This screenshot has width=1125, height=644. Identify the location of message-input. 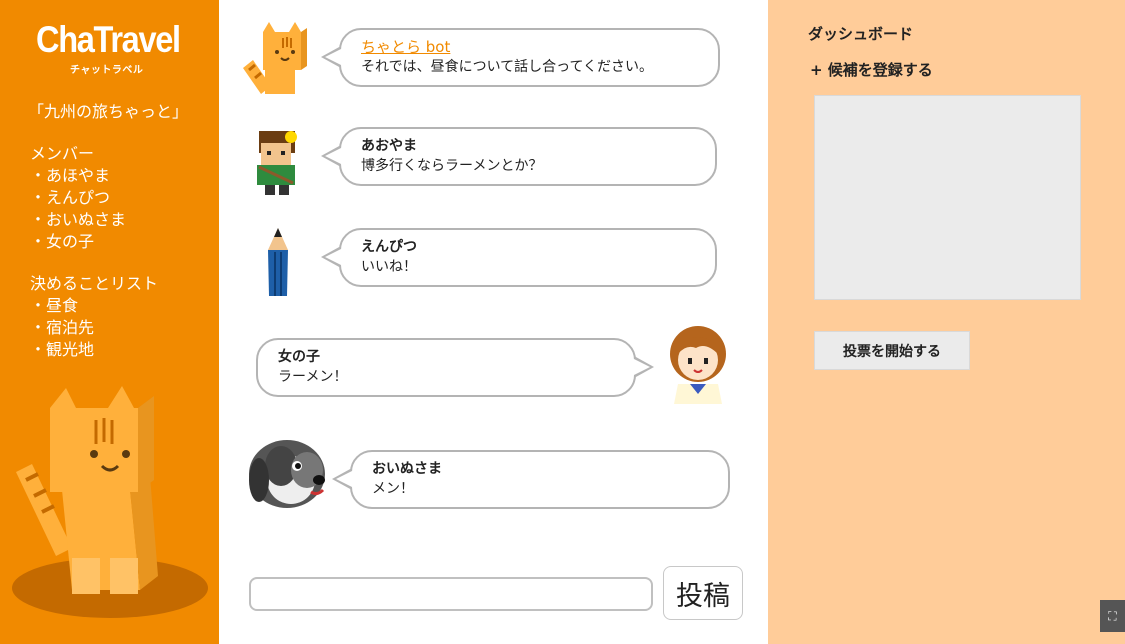
(451, 594).